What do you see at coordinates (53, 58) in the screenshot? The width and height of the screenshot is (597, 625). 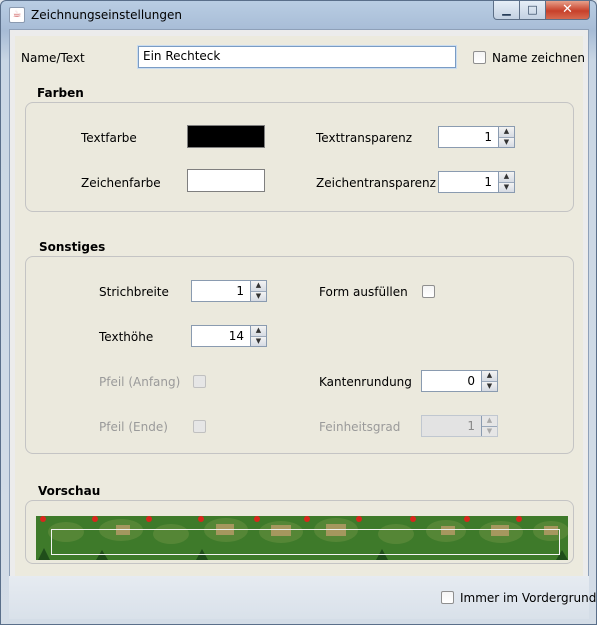 I see `name-text-label: Name/Text` at bounding box center [53, 58].